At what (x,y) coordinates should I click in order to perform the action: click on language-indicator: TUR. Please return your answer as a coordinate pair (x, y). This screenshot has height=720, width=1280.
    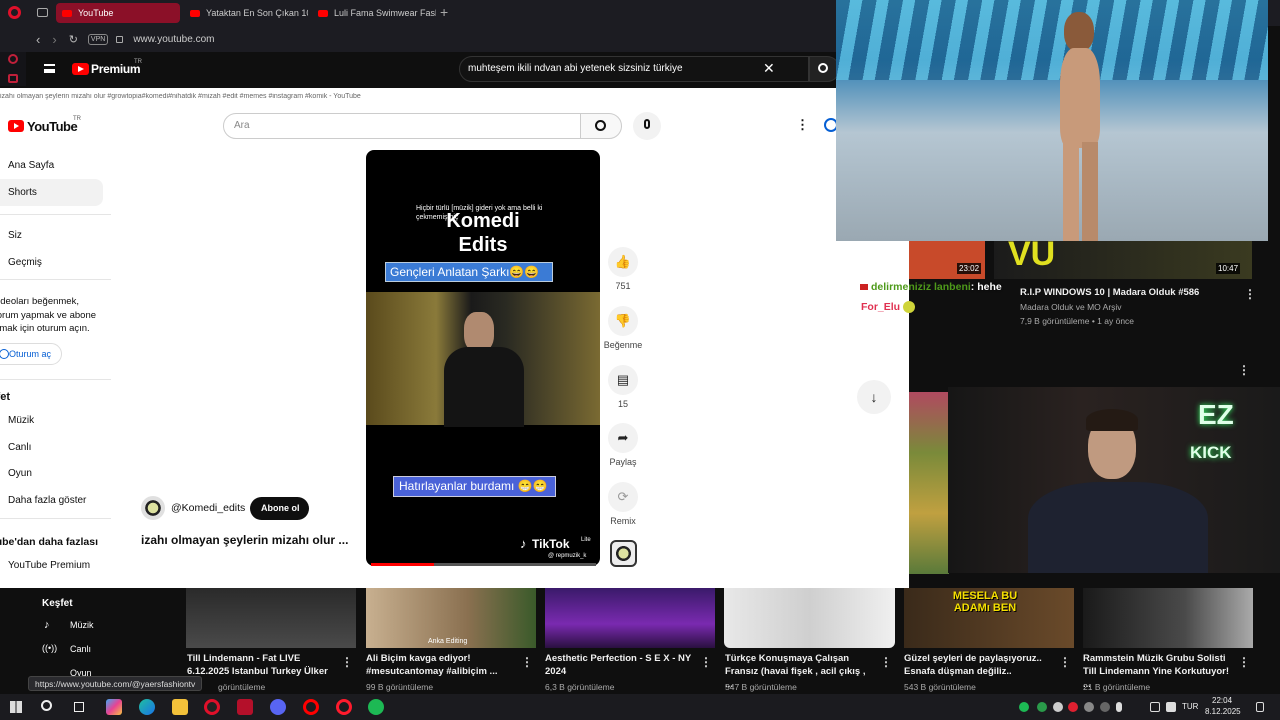
    Looking at the image, I should click on (1190, 706).